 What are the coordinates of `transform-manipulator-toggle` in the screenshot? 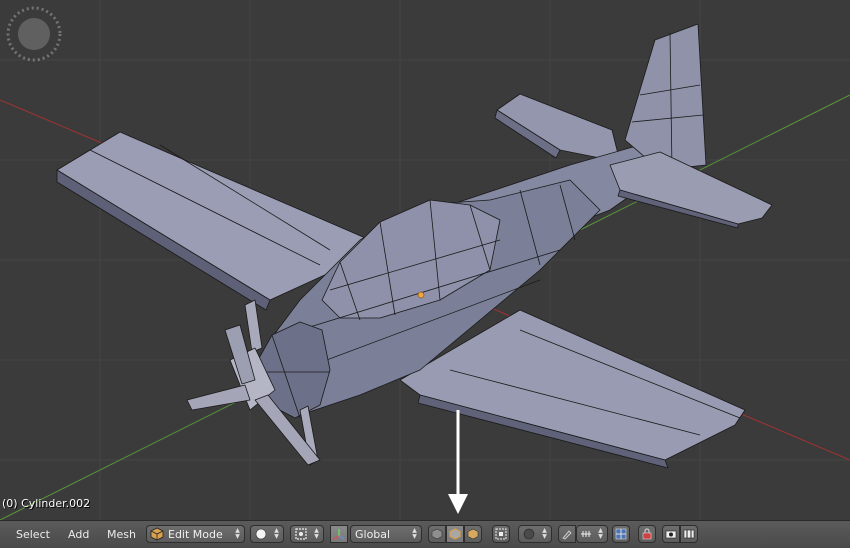 It's located at (339, 534).